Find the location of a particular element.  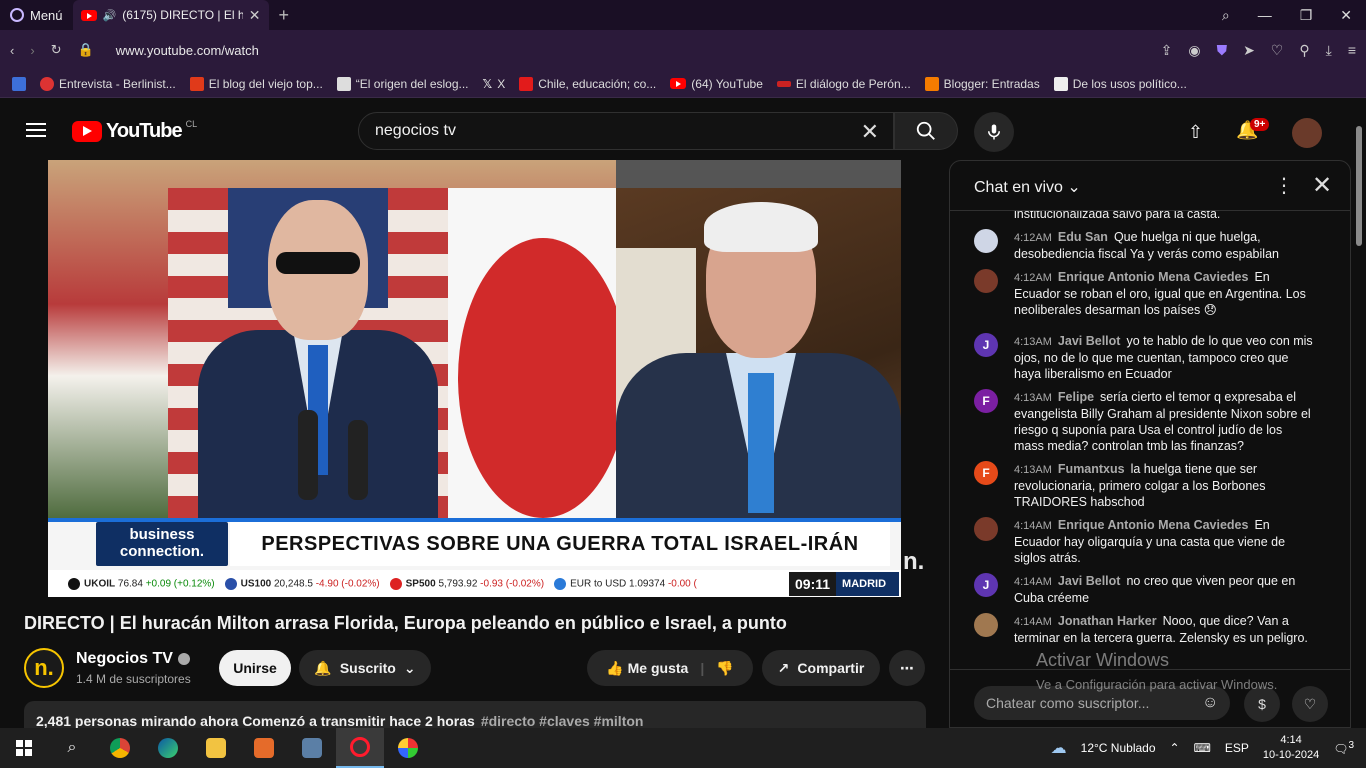

vpn-shield-icon: ⛊ is located at coordinates (1222, 50).